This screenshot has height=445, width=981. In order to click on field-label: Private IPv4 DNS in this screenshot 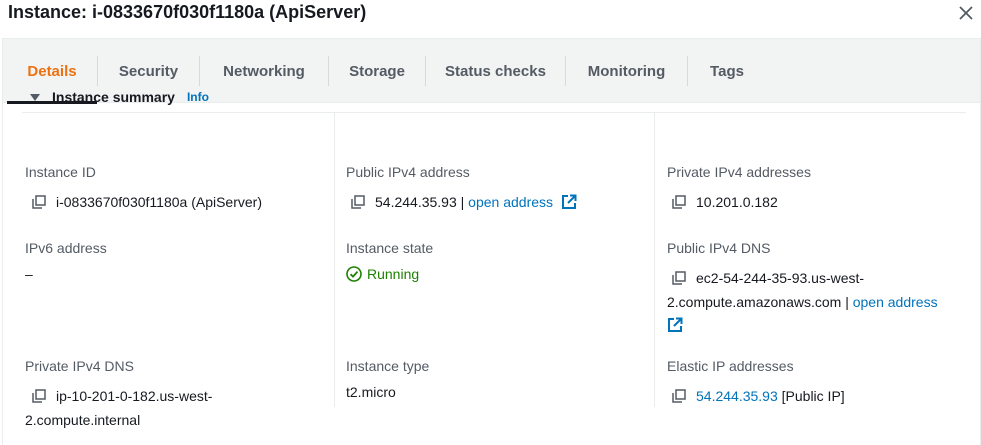, I will do `click(79, 366)`.